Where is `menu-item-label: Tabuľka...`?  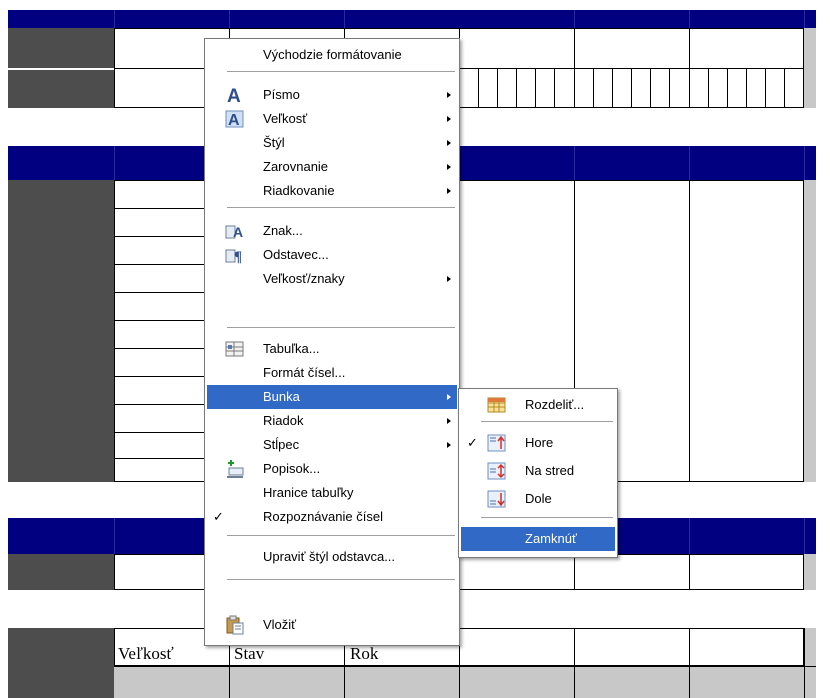 menu-item-label: Tabuľka... is located at coordinates (291, 348).